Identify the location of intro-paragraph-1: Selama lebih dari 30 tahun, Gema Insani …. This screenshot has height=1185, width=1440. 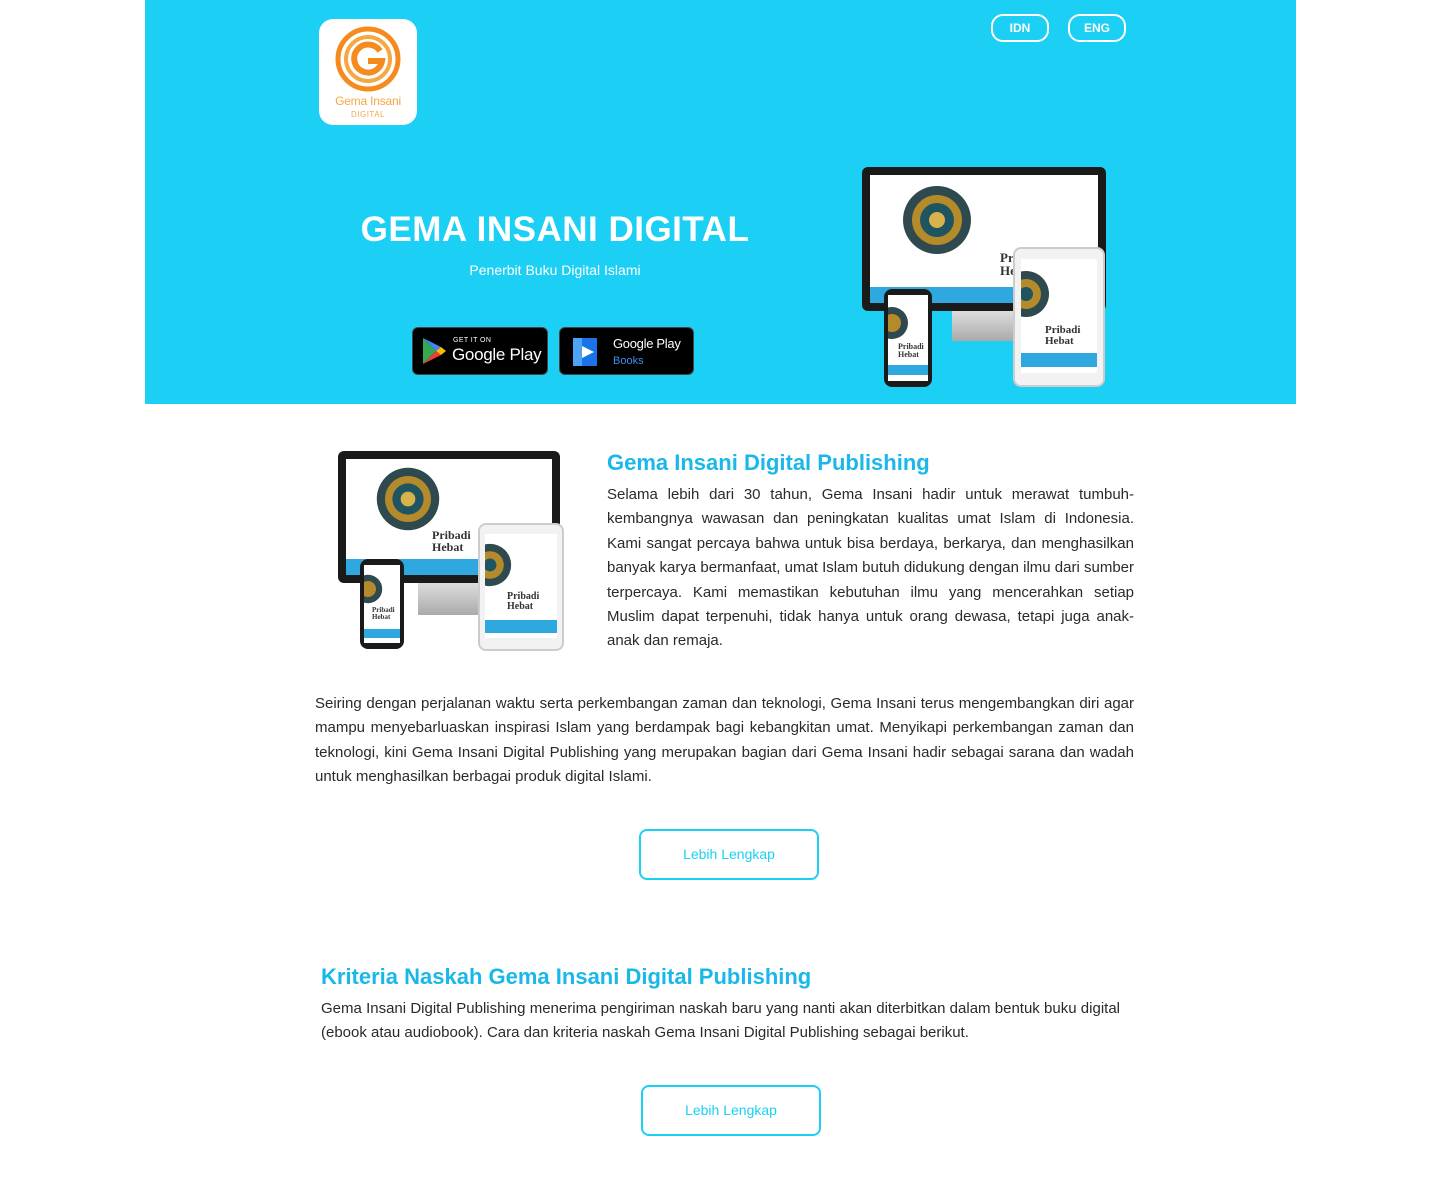
(870, 568).